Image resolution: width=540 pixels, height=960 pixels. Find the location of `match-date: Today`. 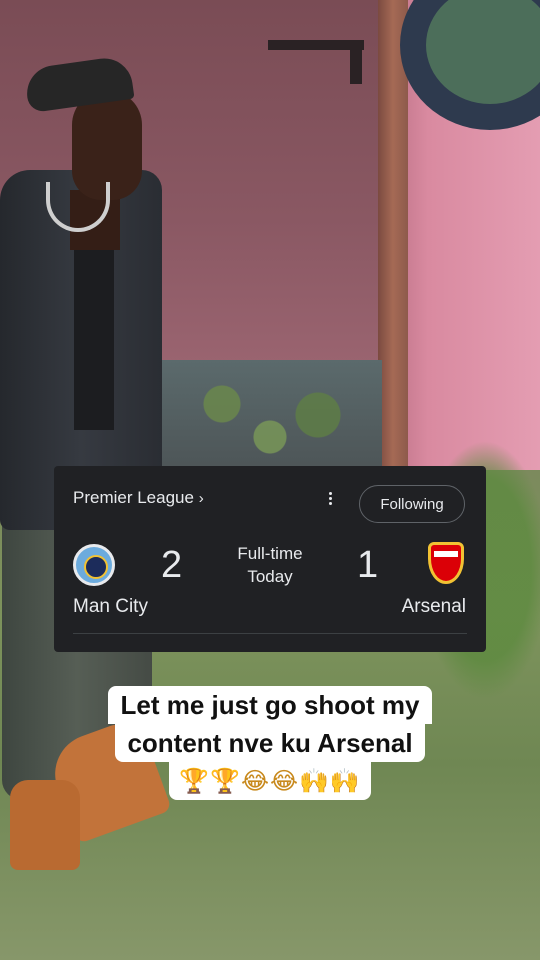

match-date: Today is located at coordinates (270, 576).